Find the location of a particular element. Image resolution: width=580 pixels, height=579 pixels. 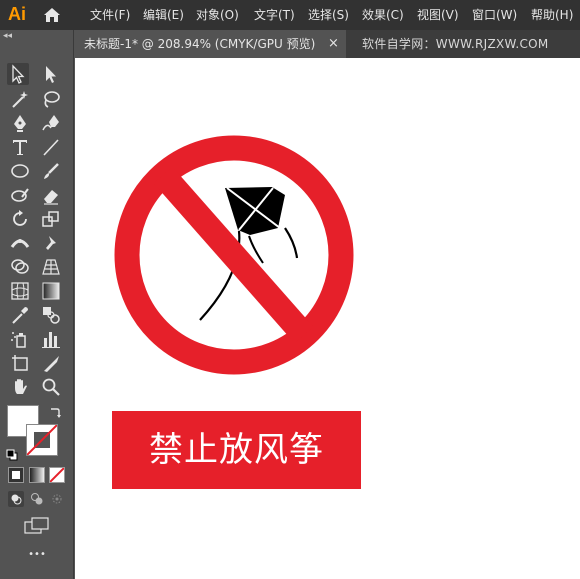

sign-label-text: 禁止放风筝 is located at coordinates (236, 450).